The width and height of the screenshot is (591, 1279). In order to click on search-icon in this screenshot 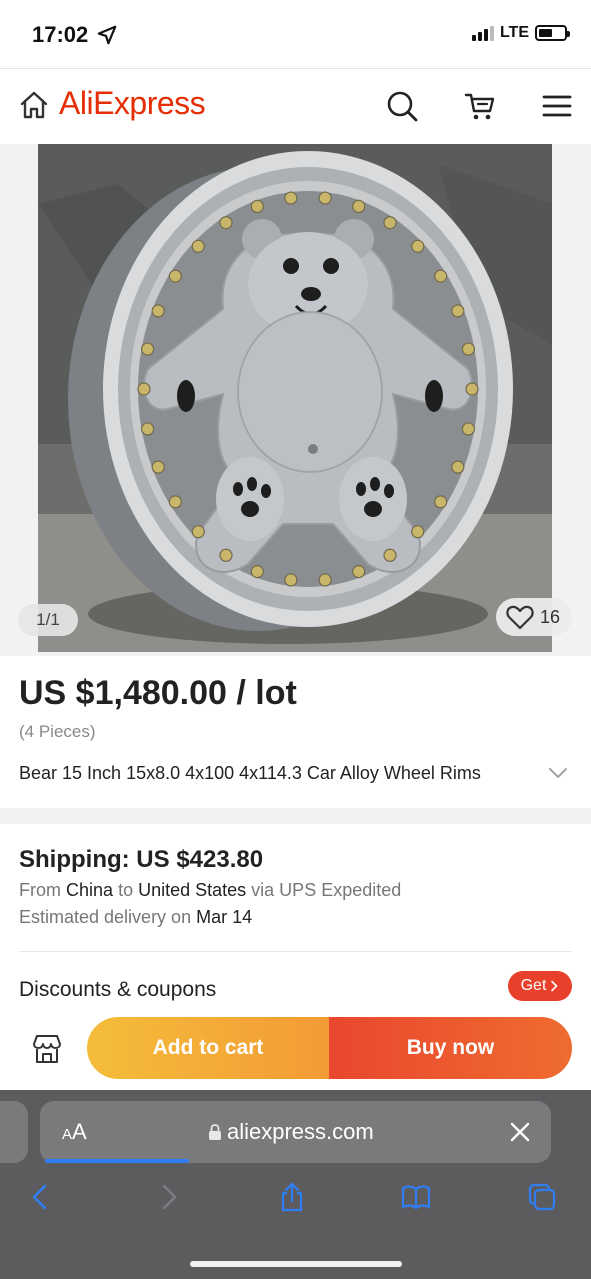, I will do `click(402, 106)`.